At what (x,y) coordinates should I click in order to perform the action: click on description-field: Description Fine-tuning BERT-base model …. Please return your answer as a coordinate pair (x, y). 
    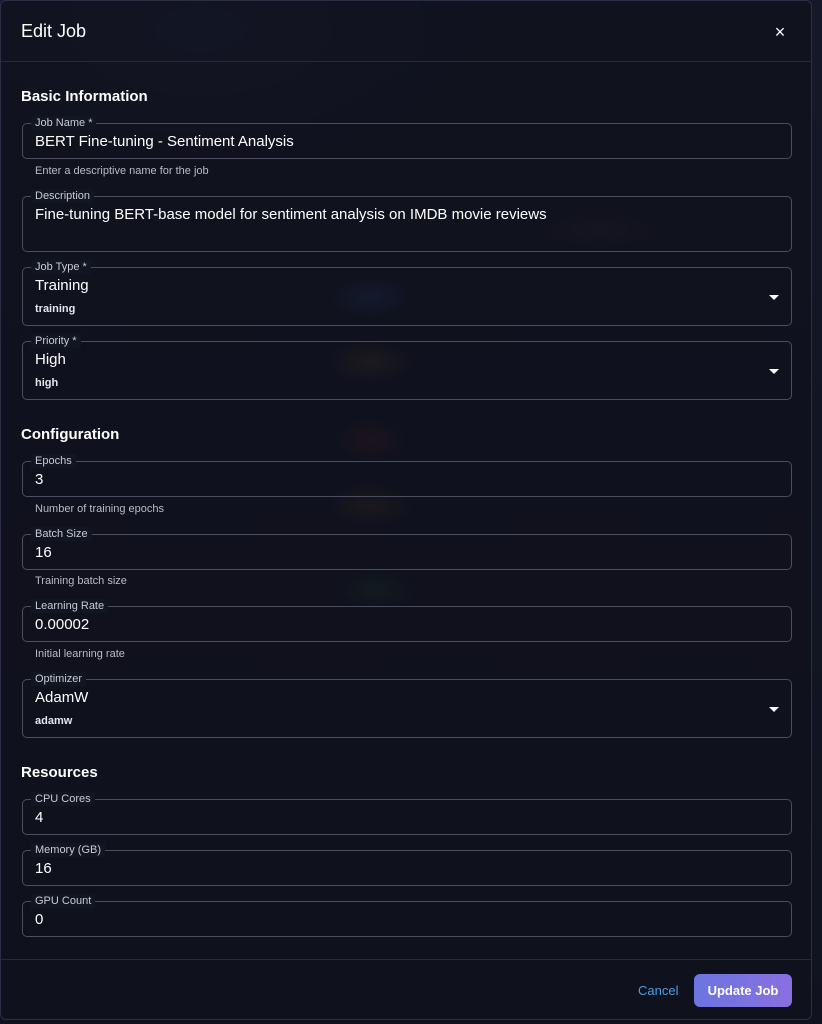
    Looking at the image, I should click on (407, 220).